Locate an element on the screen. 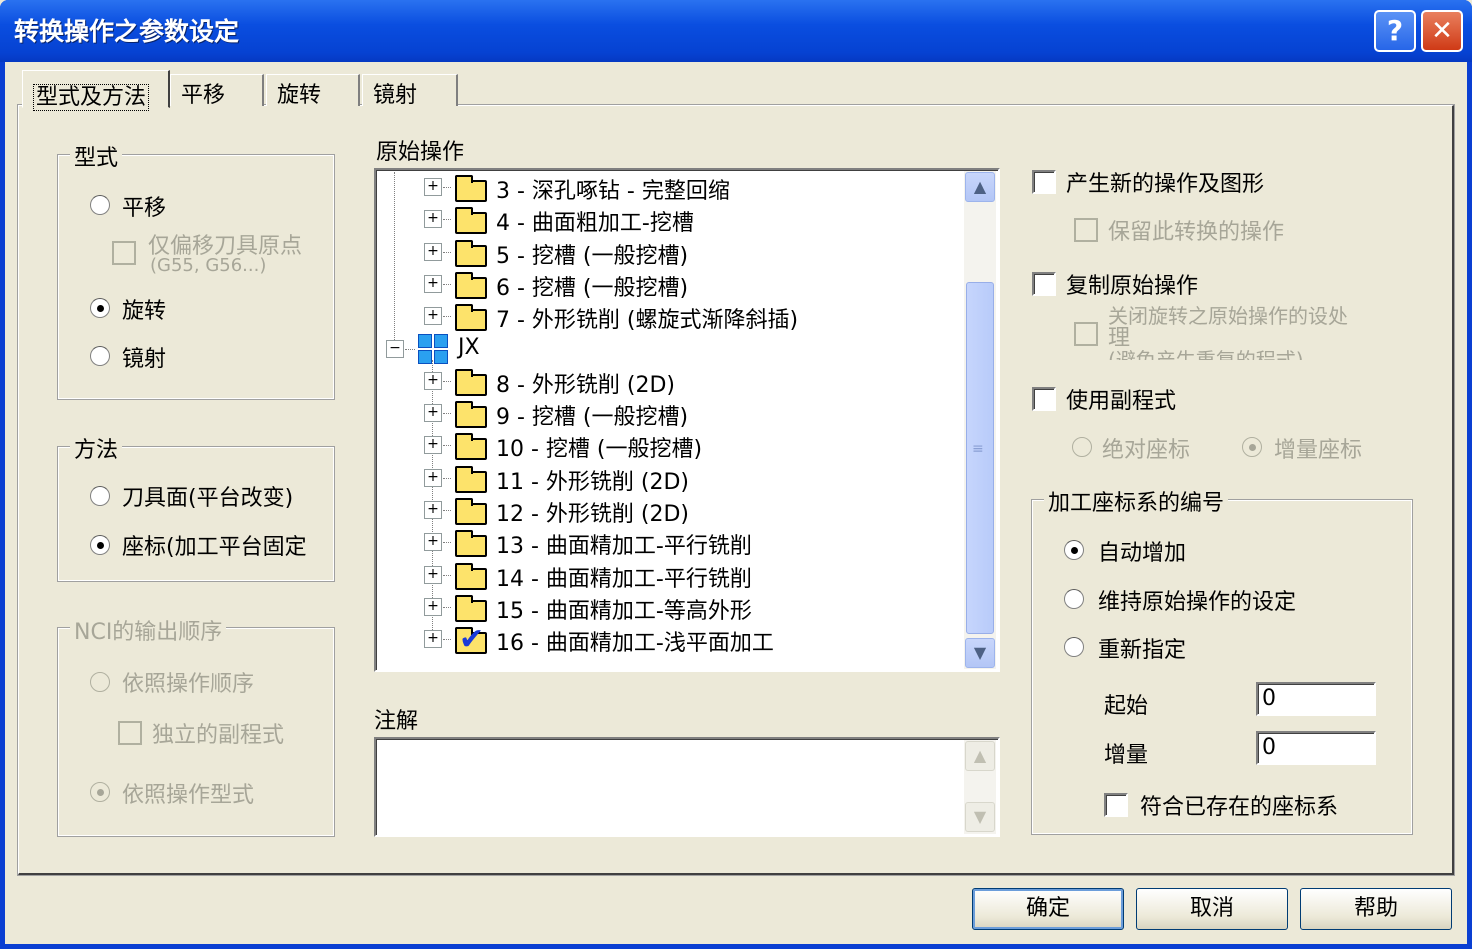 This screenshot has width=1472, height=949. tree-node: +14 - 曲面精加工-平行铣削 is located at coordinates (670, 575).